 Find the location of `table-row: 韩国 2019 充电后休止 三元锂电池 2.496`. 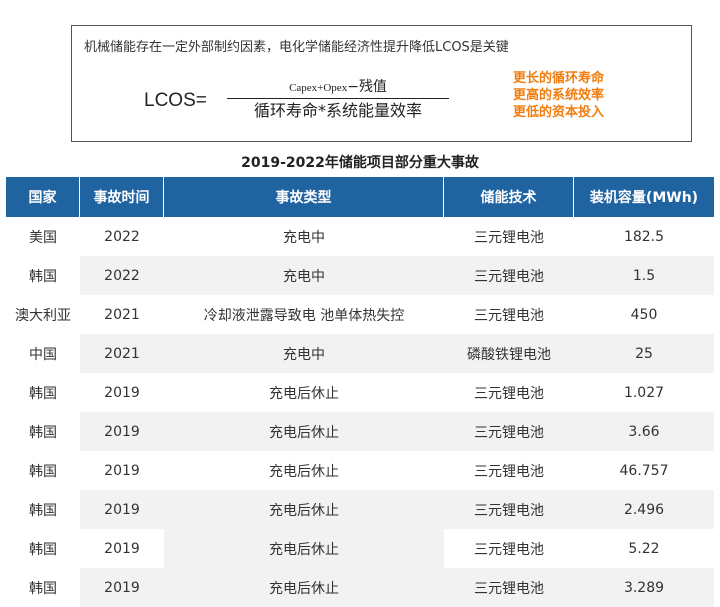

table-row: 韩国 2019 充电后休止 三元锂电池 2.496 is located at coordinates (360, 509).